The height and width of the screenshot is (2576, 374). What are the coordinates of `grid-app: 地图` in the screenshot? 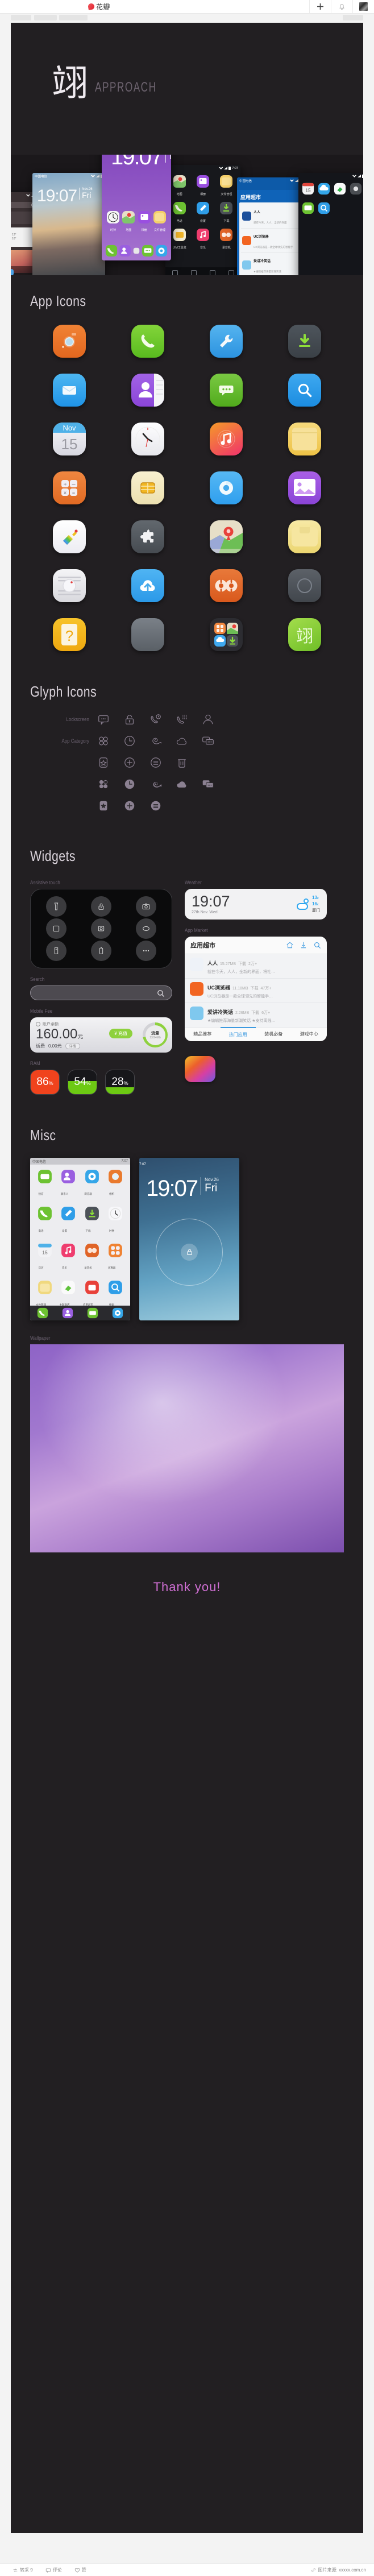 It's located at (179, 185).